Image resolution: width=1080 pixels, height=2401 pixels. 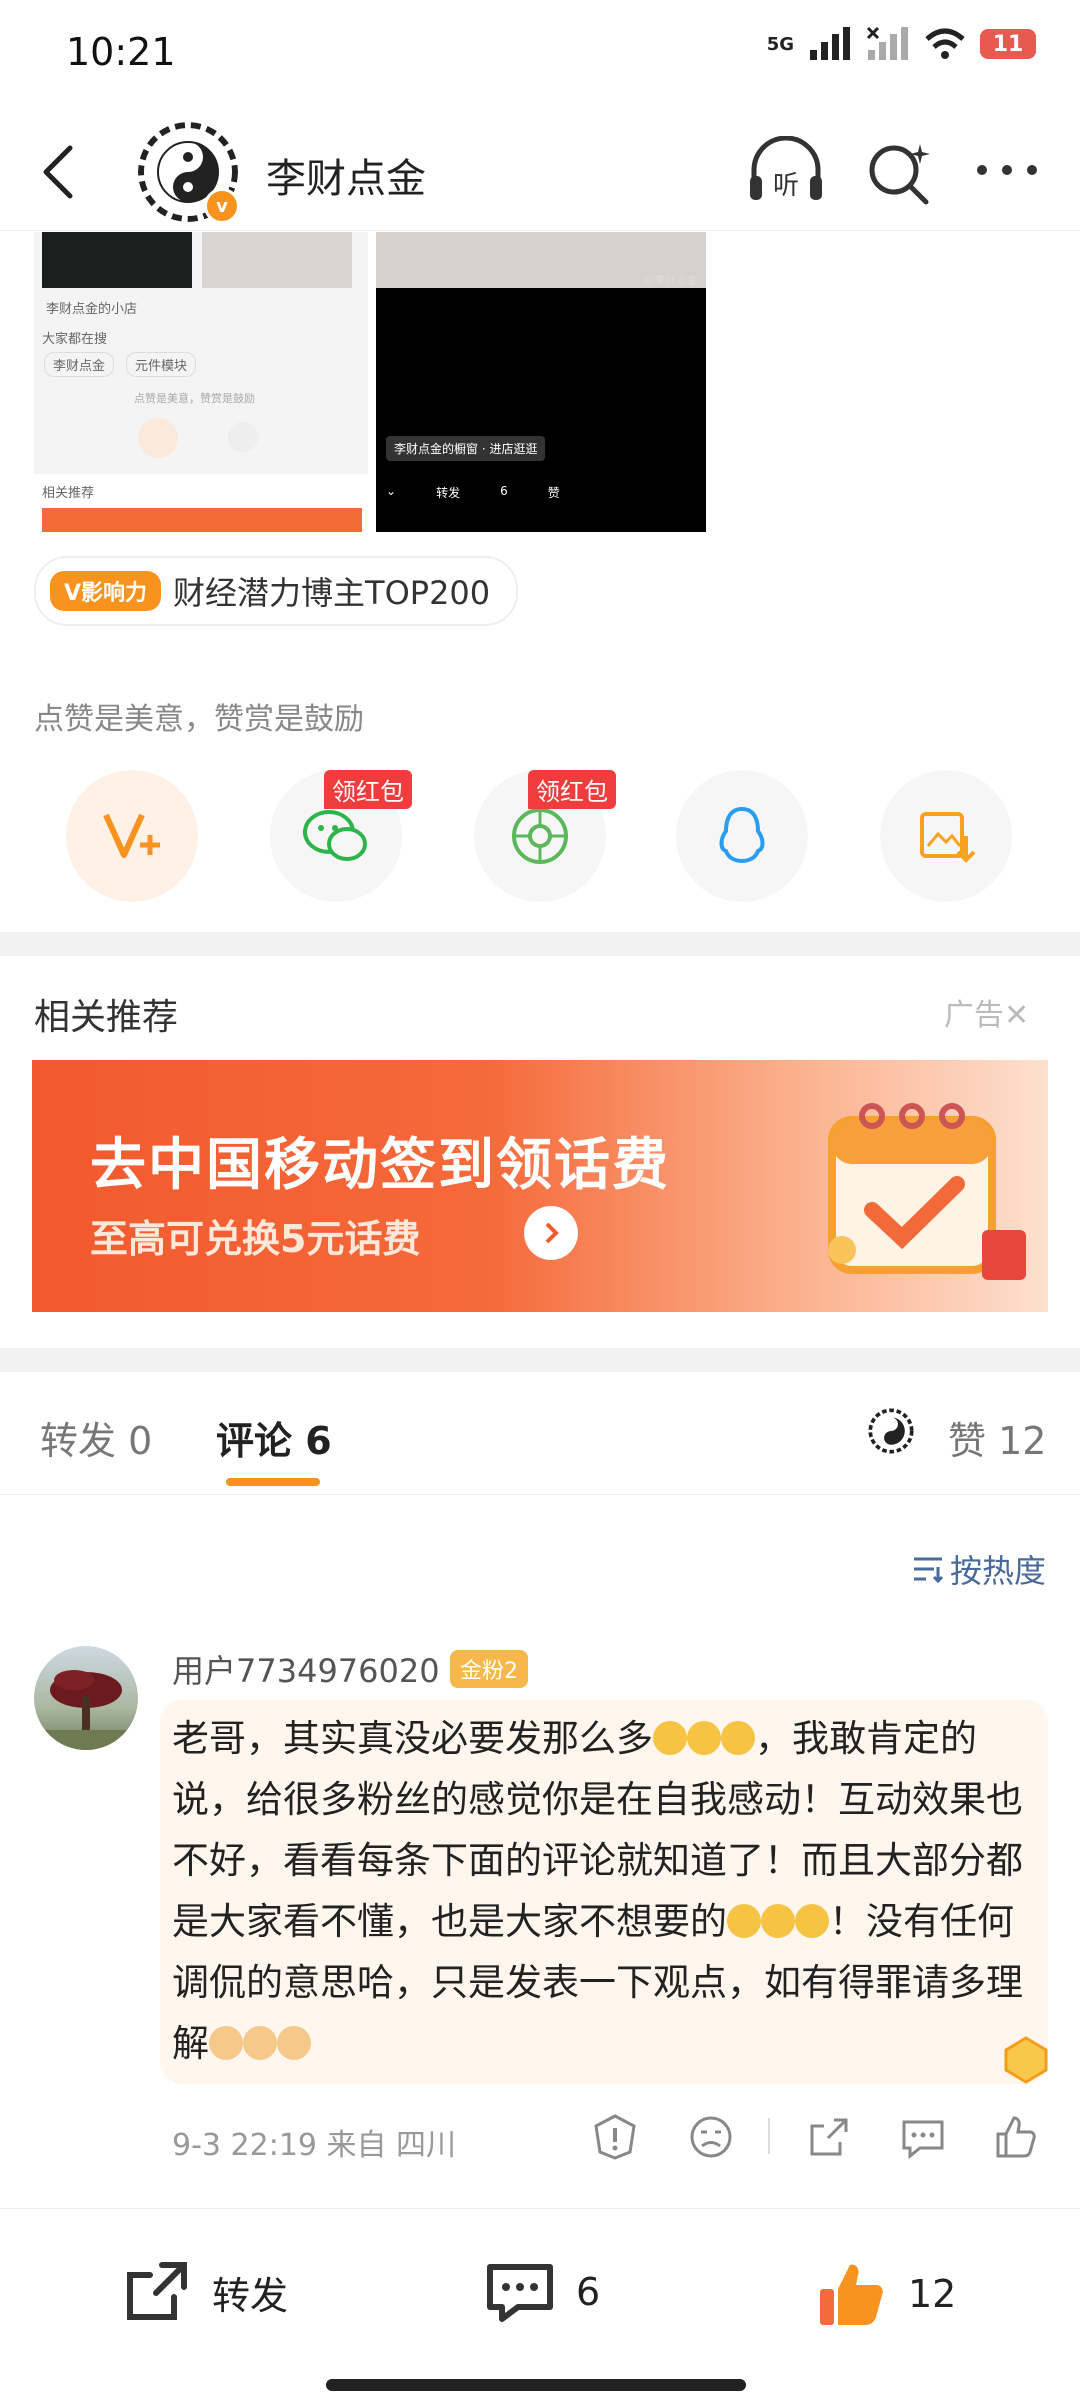 I want to click on signal-icon, so click(x=830, y=43).